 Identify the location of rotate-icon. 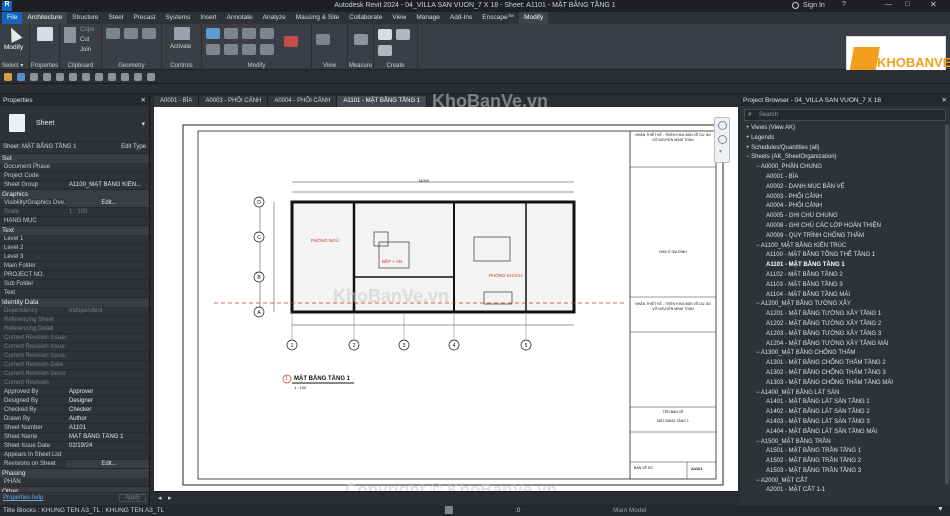
(249, 49).